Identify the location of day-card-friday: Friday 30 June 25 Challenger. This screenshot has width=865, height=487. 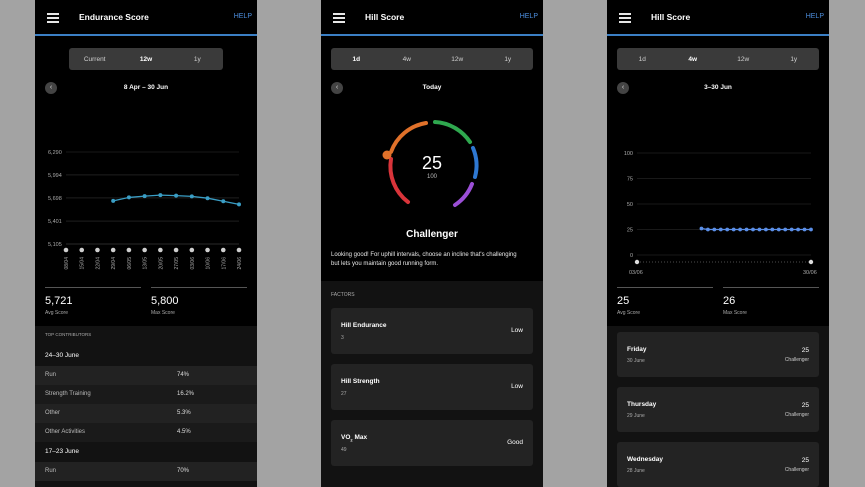
(718, 354).